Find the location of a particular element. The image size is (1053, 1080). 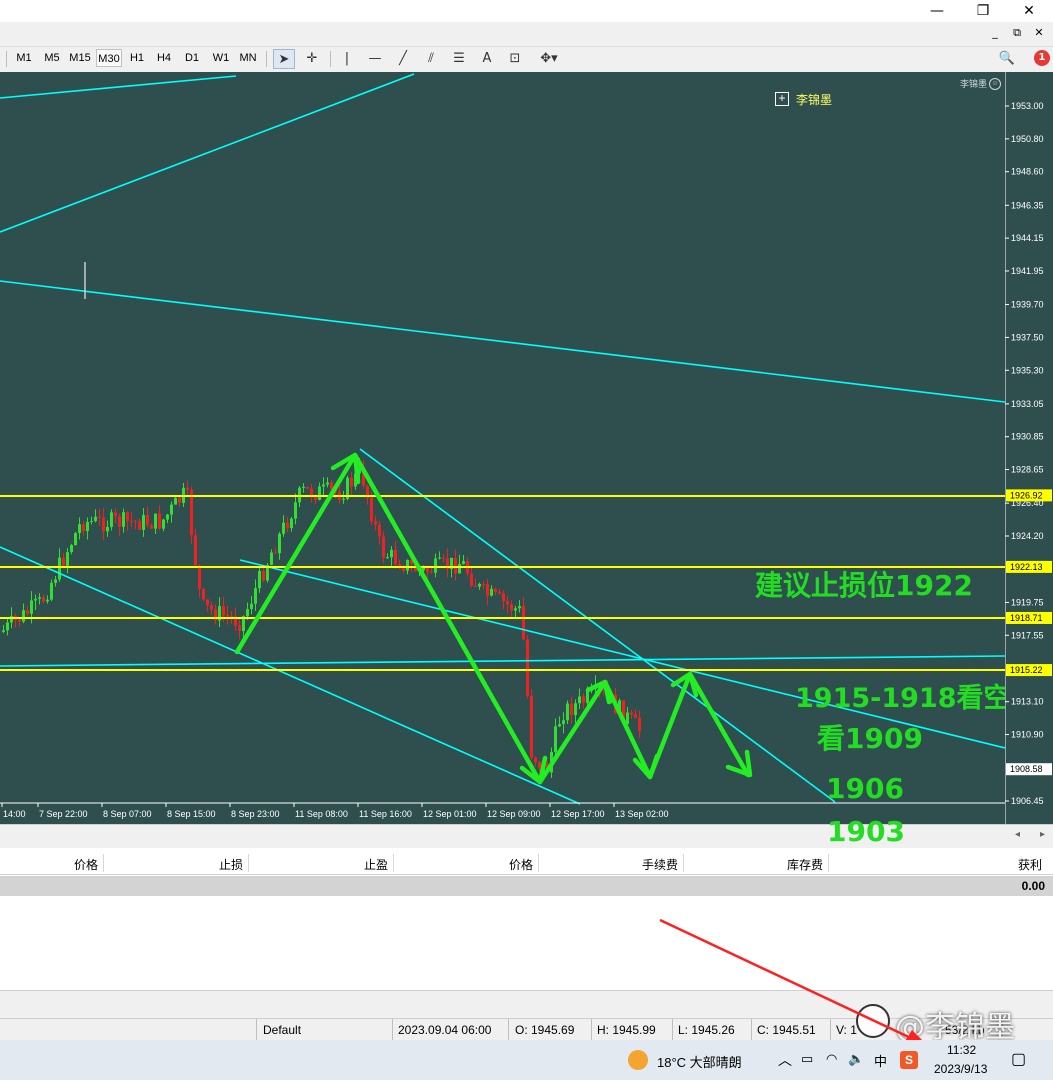

red-pointer-arrow is located at coordinates (794, 983).